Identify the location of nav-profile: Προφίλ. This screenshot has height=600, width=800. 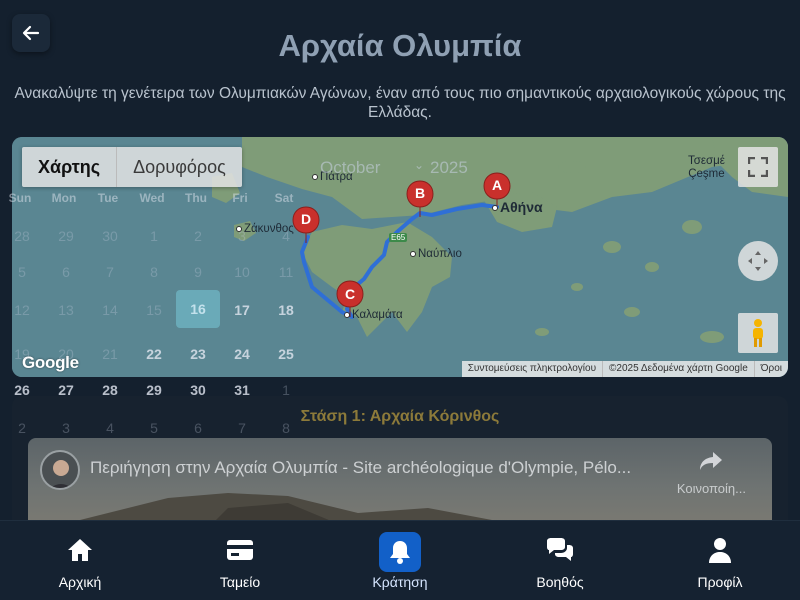
(720, 560).